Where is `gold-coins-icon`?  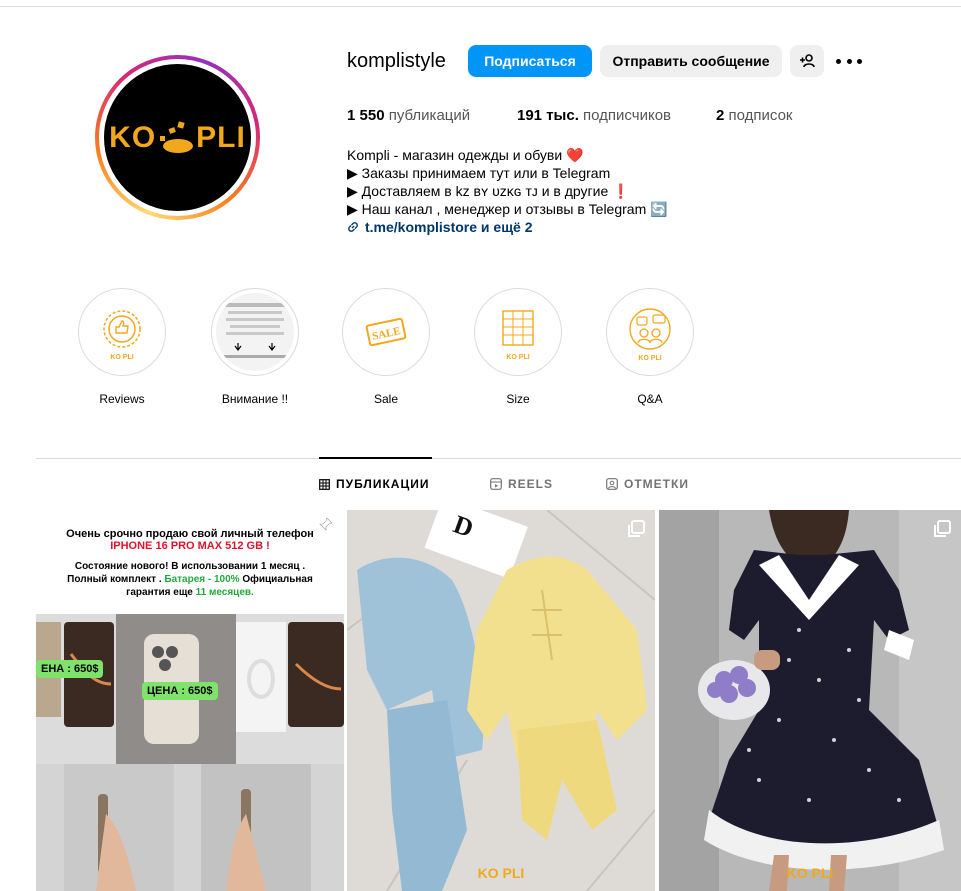 gold-coins-icon is located at coordinates (177, 136).